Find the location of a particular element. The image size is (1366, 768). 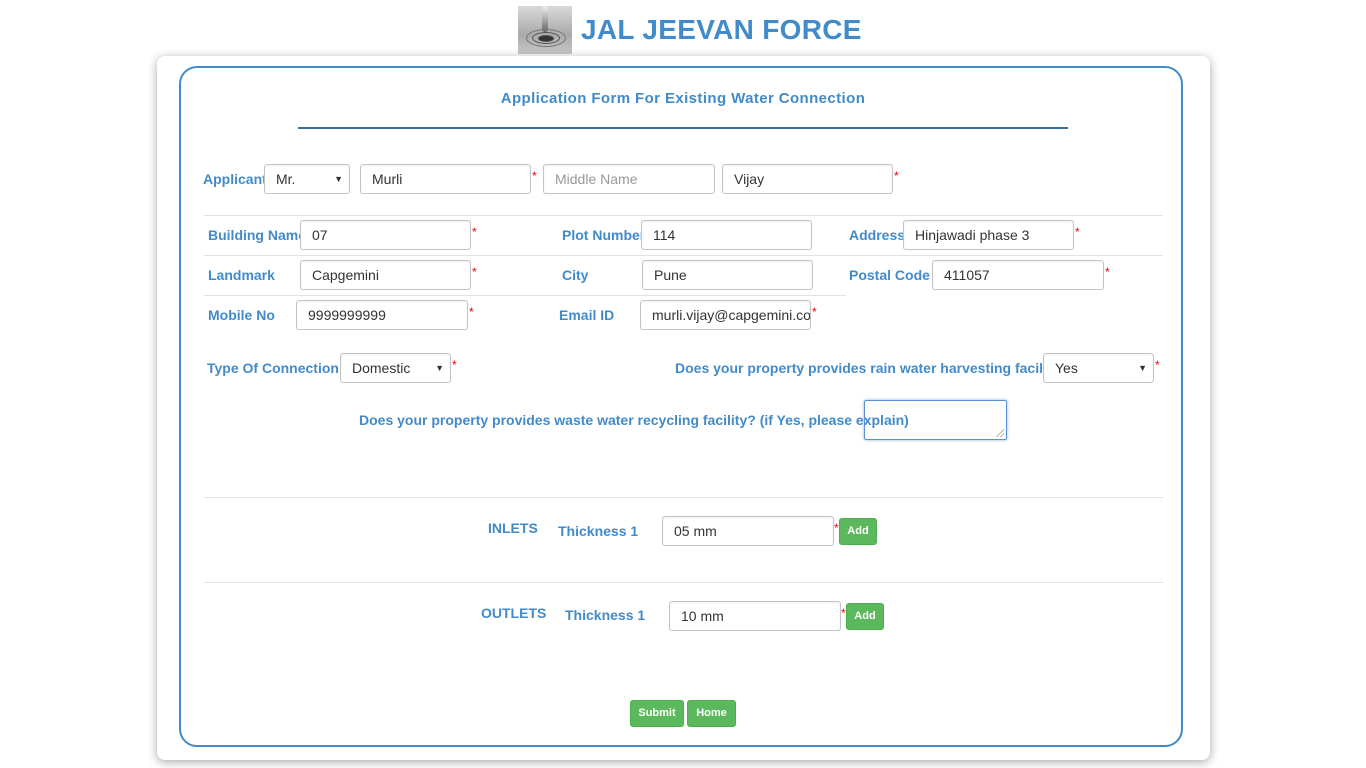

submit-button: Submit is located at coordinates (657, 713).